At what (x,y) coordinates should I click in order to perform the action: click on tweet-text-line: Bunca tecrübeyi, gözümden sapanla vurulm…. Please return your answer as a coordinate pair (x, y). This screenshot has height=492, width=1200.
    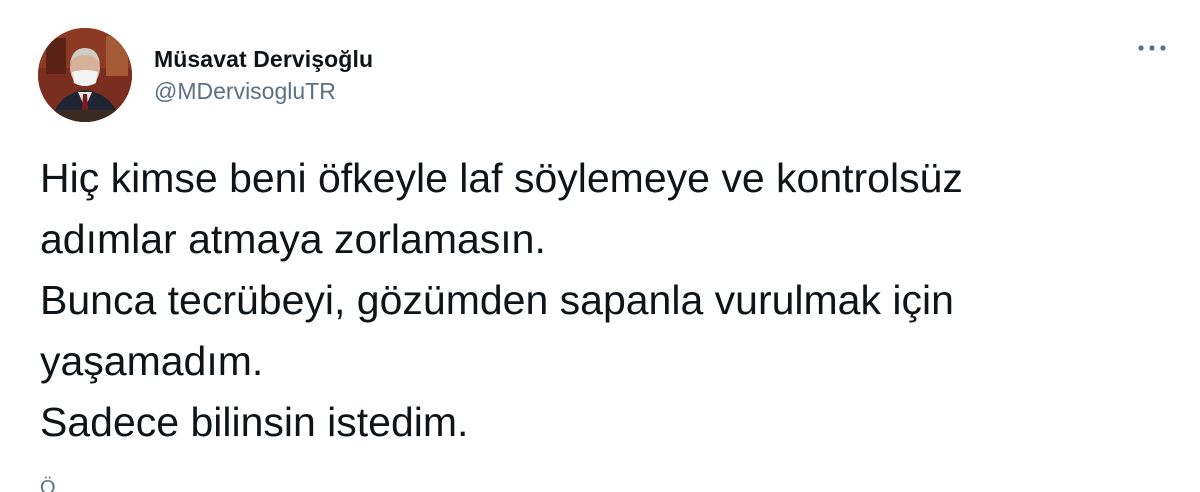
    Looking at the image, I should click on (497, 300).